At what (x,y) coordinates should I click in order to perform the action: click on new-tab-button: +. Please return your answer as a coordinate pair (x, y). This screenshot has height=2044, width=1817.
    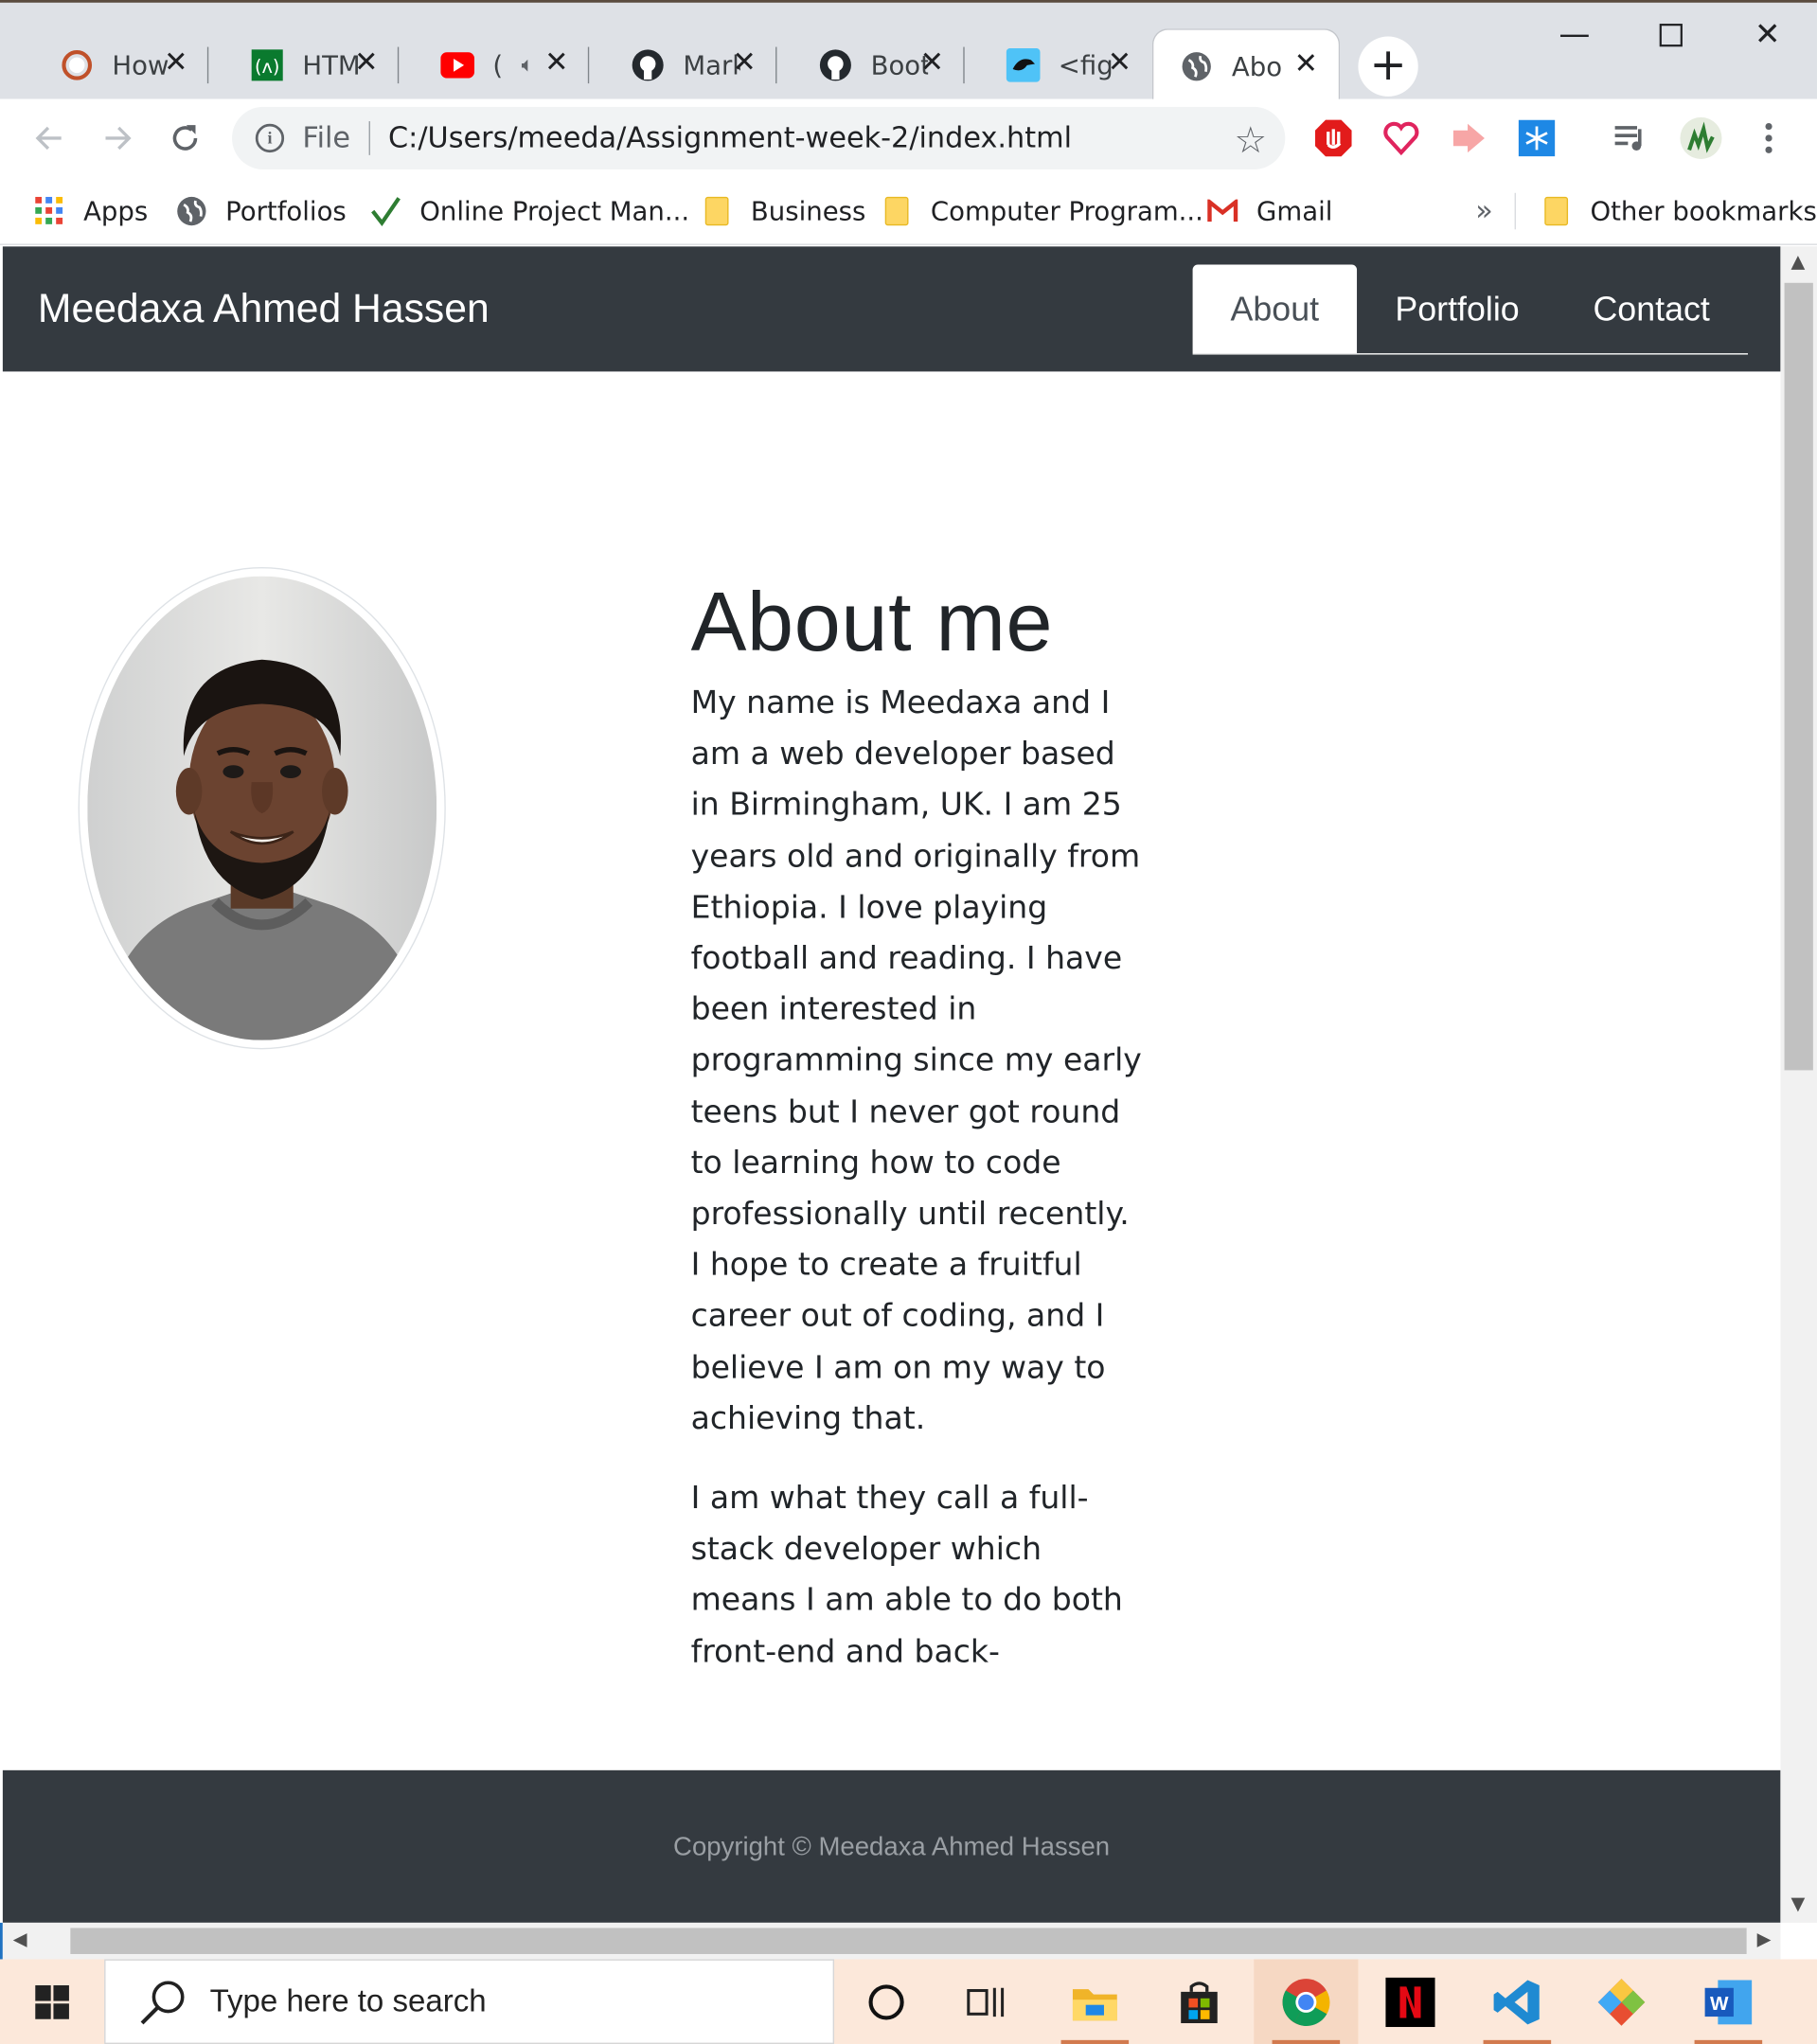
    Looking at the image, I should click on (1388, 66).